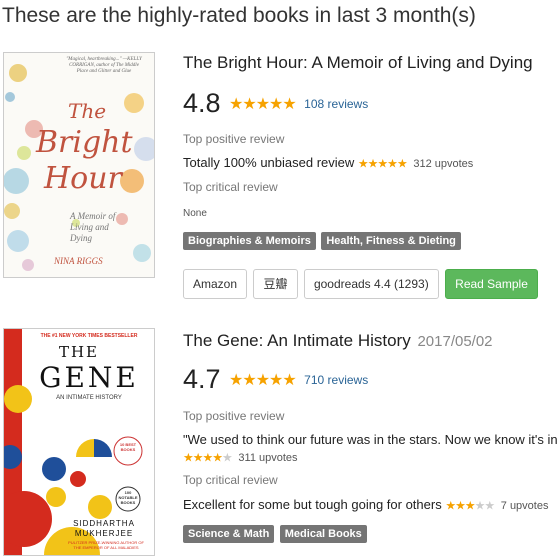  What do you see at coordinates (336, 380) in the screenshot?
I see `reviews-link: 710 reviews` at bounding box center [336, 380].